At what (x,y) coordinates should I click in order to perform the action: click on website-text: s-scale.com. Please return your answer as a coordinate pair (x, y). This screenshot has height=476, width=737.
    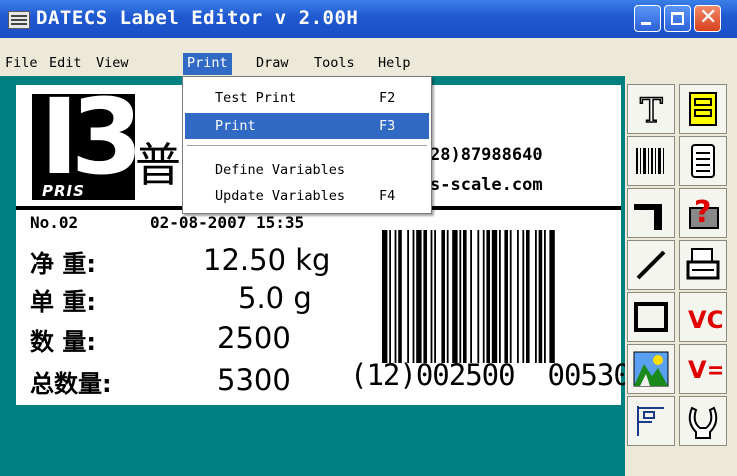
    Looking at the image, I should click on (486, 185).